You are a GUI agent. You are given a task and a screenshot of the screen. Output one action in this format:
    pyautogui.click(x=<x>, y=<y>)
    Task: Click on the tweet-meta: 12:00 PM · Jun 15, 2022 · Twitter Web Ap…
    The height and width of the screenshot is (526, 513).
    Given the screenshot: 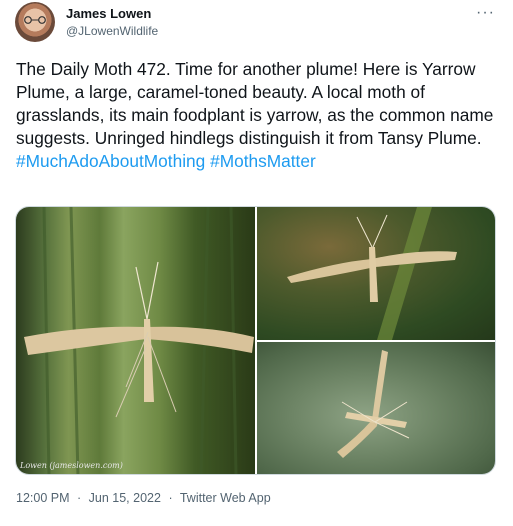 What is the action you would take?
    pyautogui.click(x=143, y=498)
    